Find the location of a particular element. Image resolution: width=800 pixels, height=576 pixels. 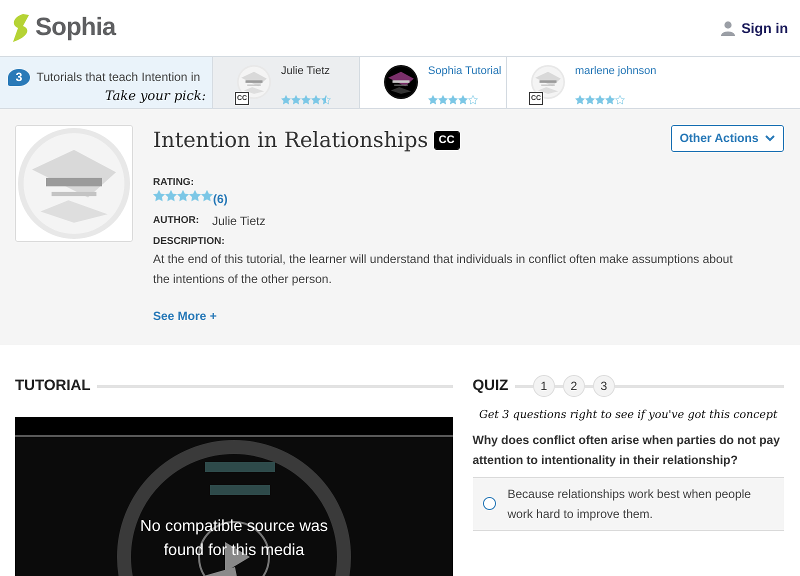

other-actions-button: Other Actions is located at coordinates (727, 138).